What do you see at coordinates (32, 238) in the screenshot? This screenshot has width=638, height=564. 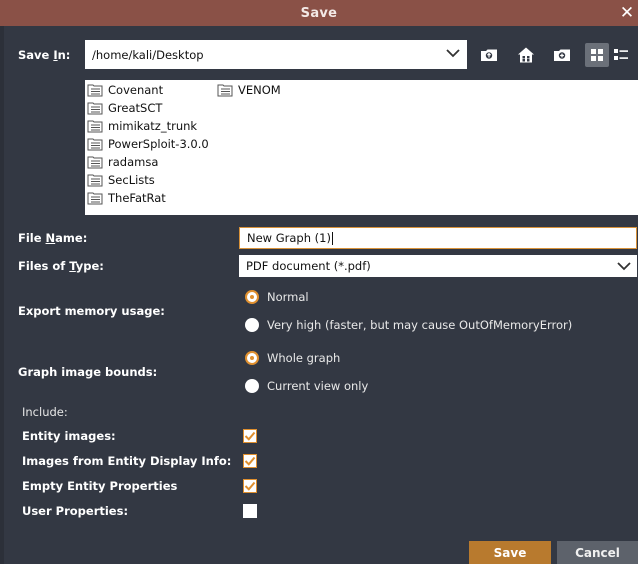 I see `file-name-label-prefix: File` at bounding box center [32, 238].